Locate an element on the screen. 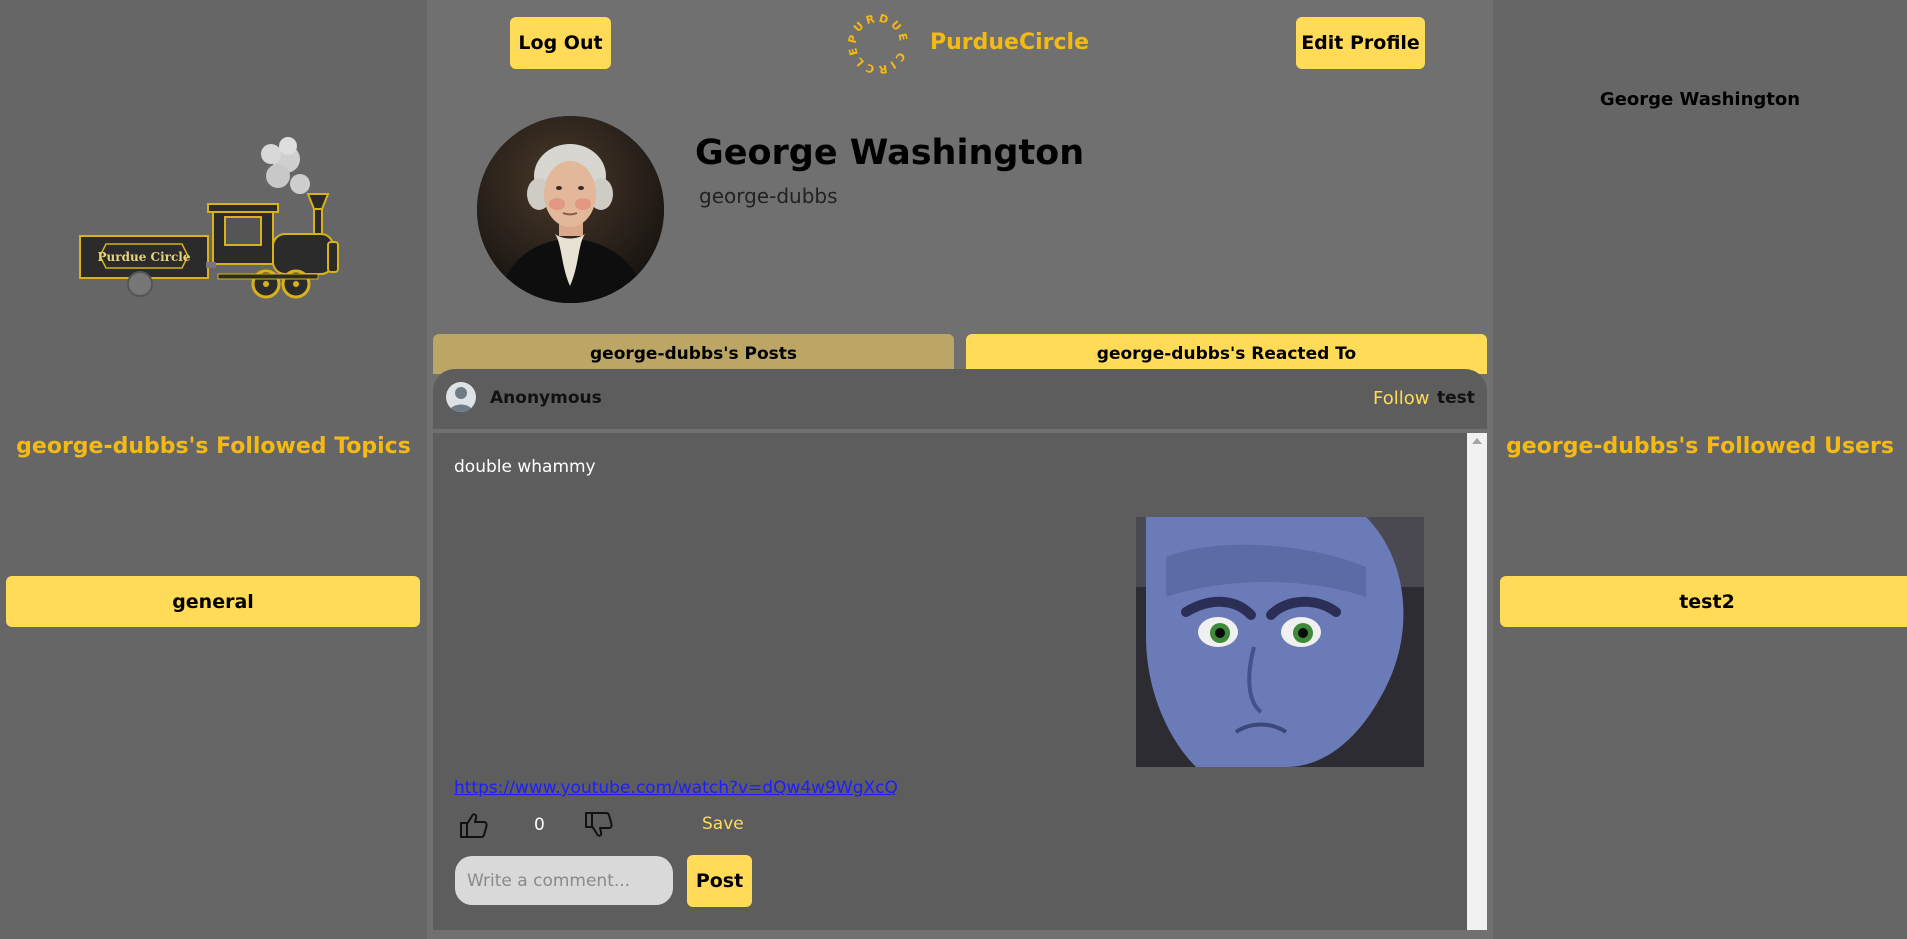 This screenshot has width=1907, height=939. train-logo-icon: Purdue Circle is located at coordinates (211, 219).